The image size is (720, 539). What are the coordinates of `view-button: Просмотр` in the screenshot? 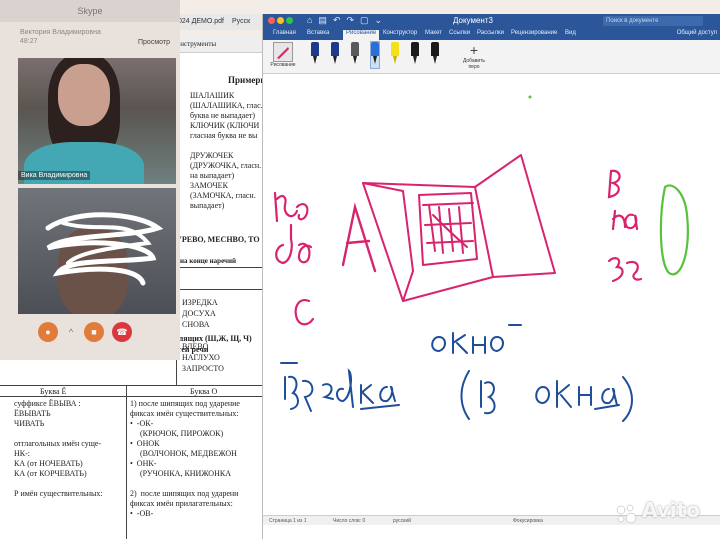 It's located at (154, 42).